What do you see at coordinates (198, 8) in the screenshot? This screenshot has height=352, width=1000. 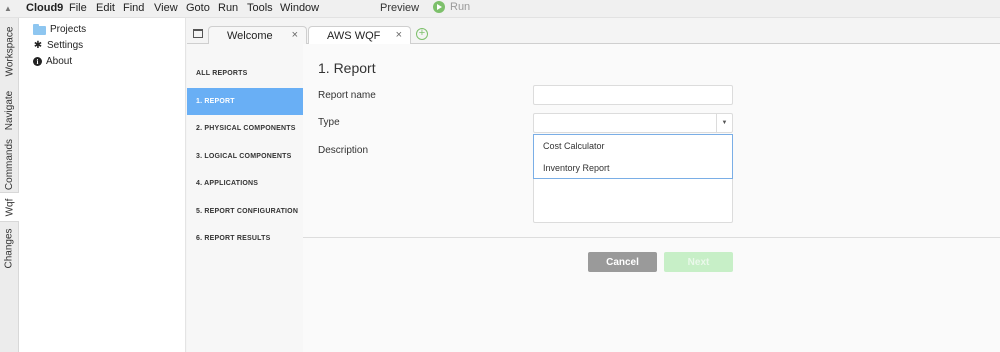 I see `menu-goto: Goto` at bounding box center [198, 8].